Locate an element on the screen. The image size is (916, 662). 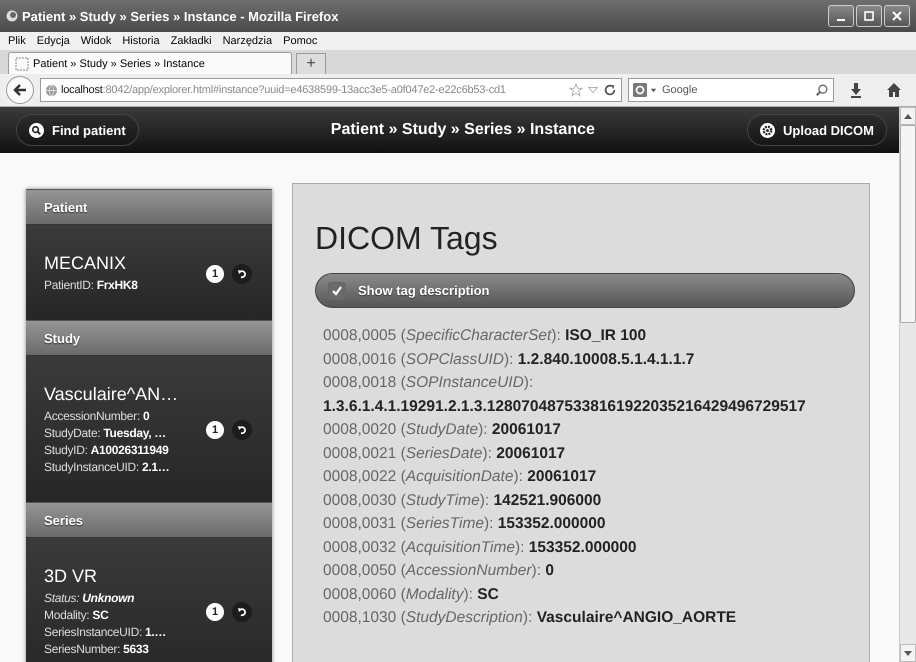
item-title: MECANIX is located at coordinates (86, 263).